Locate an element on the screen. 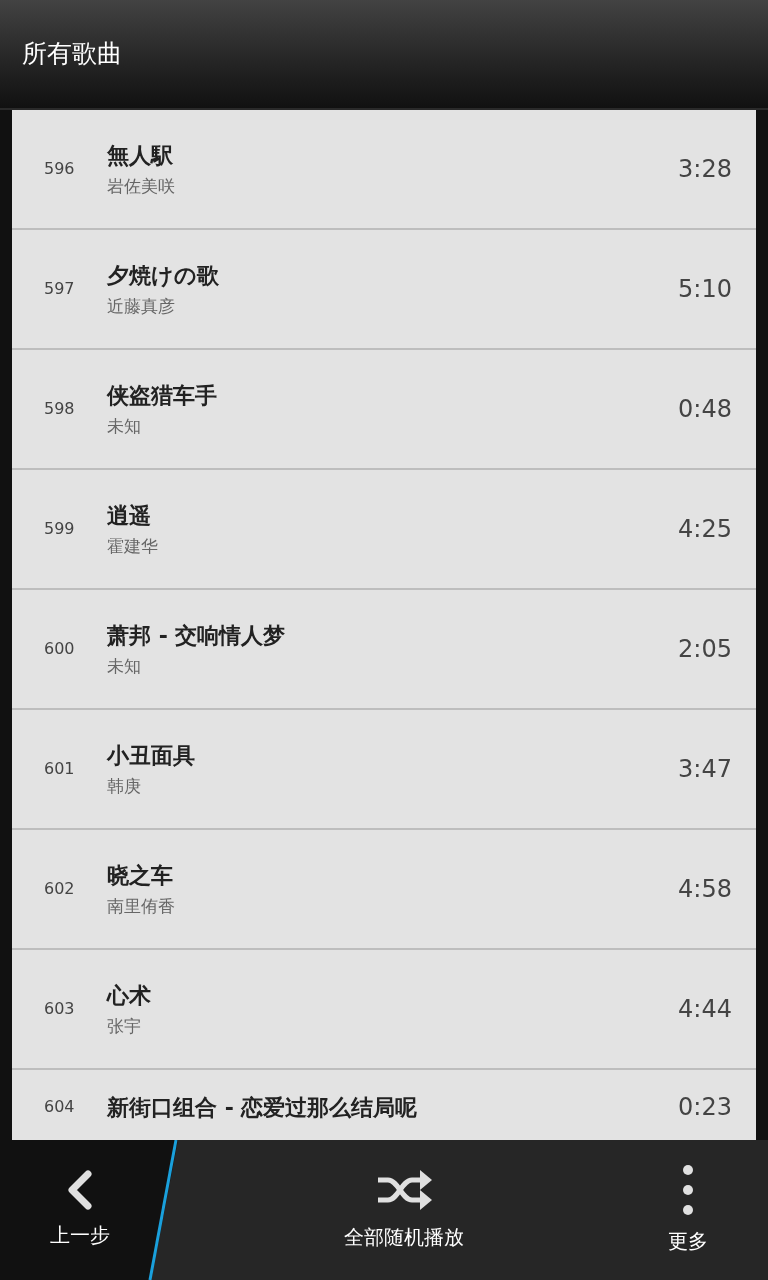  song-row: 601 小丑面具 韩庚 3:47 is located at coordinates (384, 770).